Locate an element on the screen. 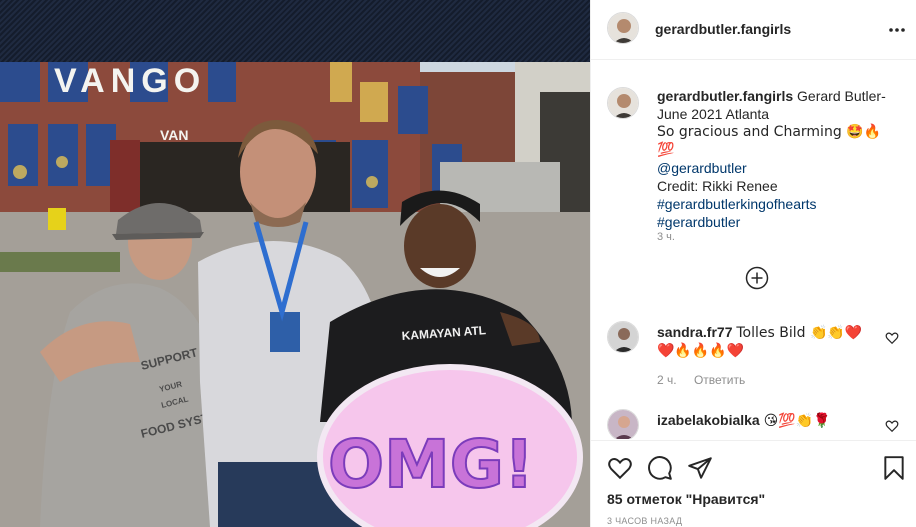 Image resolution: width=916 pixels, height=527 pixels. caption-time: 3 ч. is located at coordinates (666, 237).